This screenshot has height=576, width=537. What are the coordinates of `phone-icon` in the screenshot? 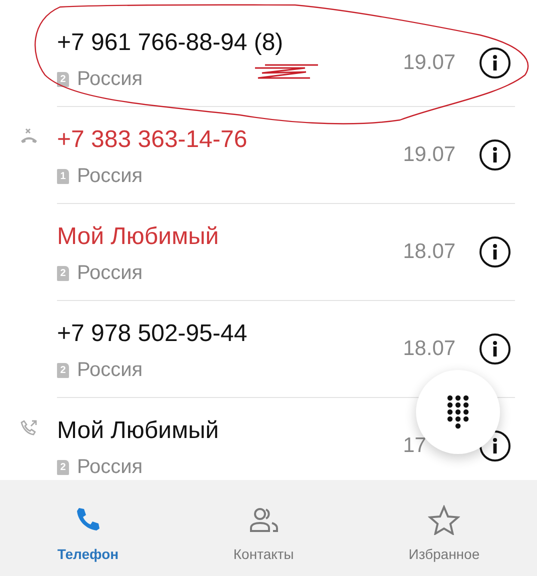 It's located at (88, 520).